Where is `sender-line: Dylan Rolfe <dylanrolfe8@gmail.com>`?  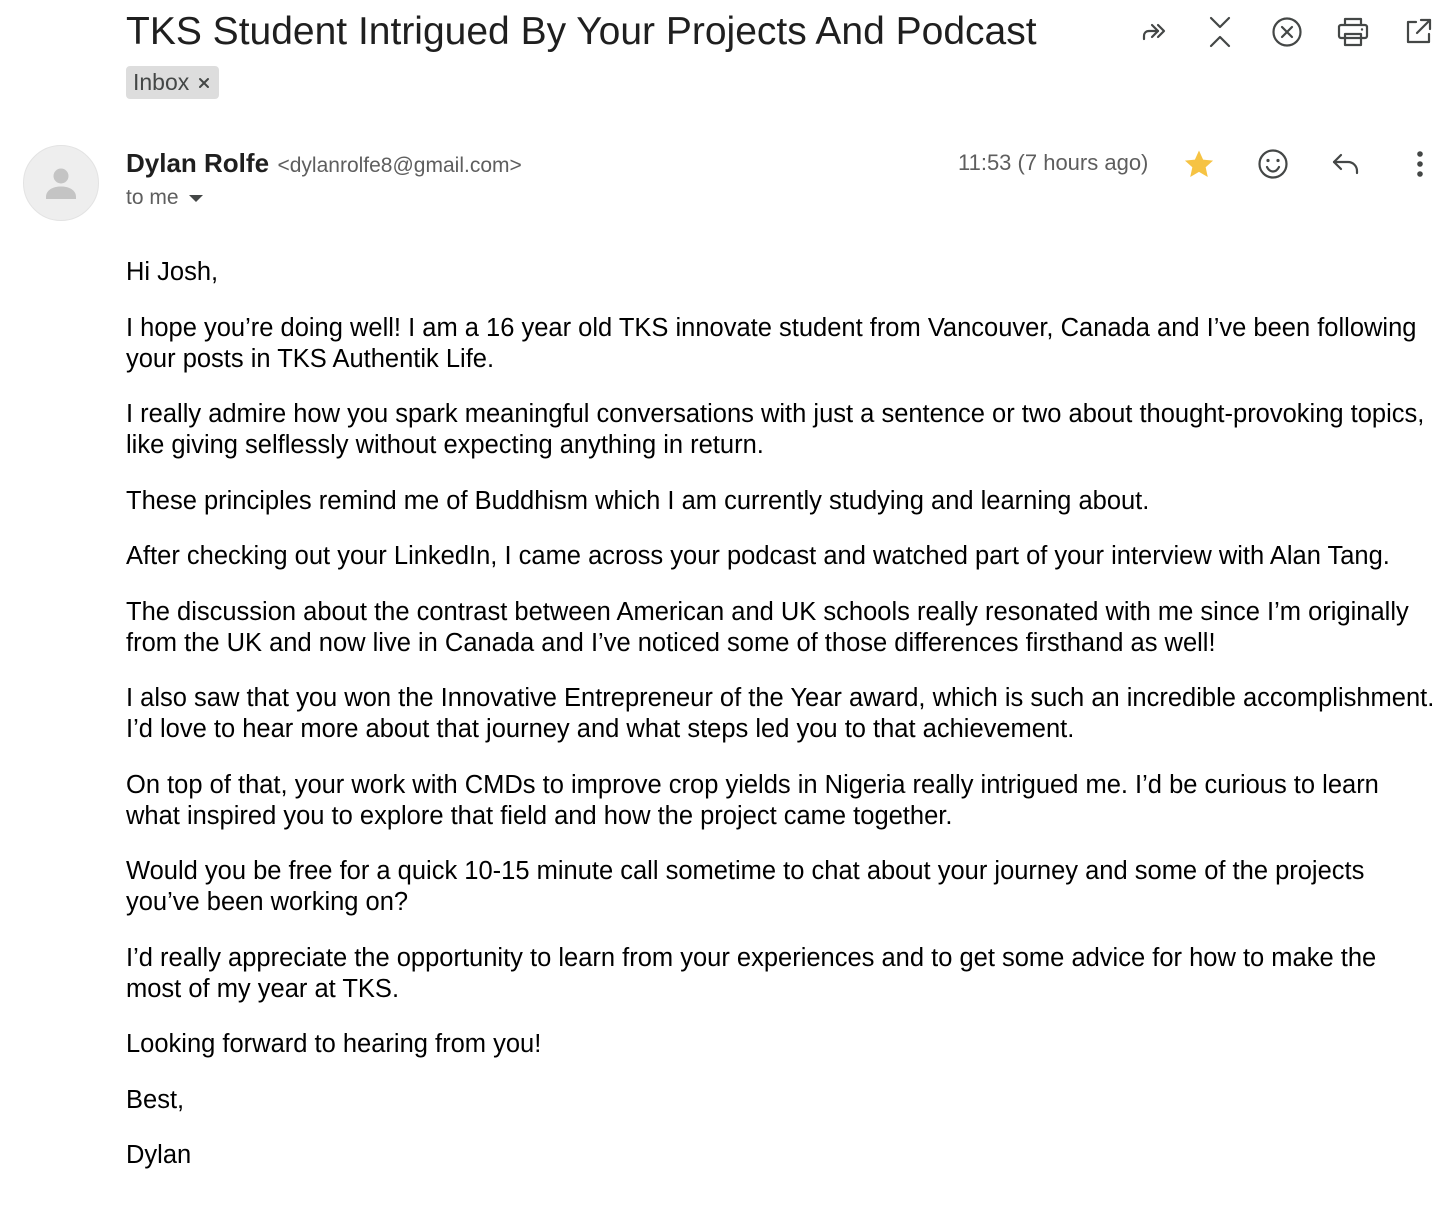 sender-line: Dylan Rolfe <dylanrolfe8@gmail.com> is located at coordinates (324, 165).